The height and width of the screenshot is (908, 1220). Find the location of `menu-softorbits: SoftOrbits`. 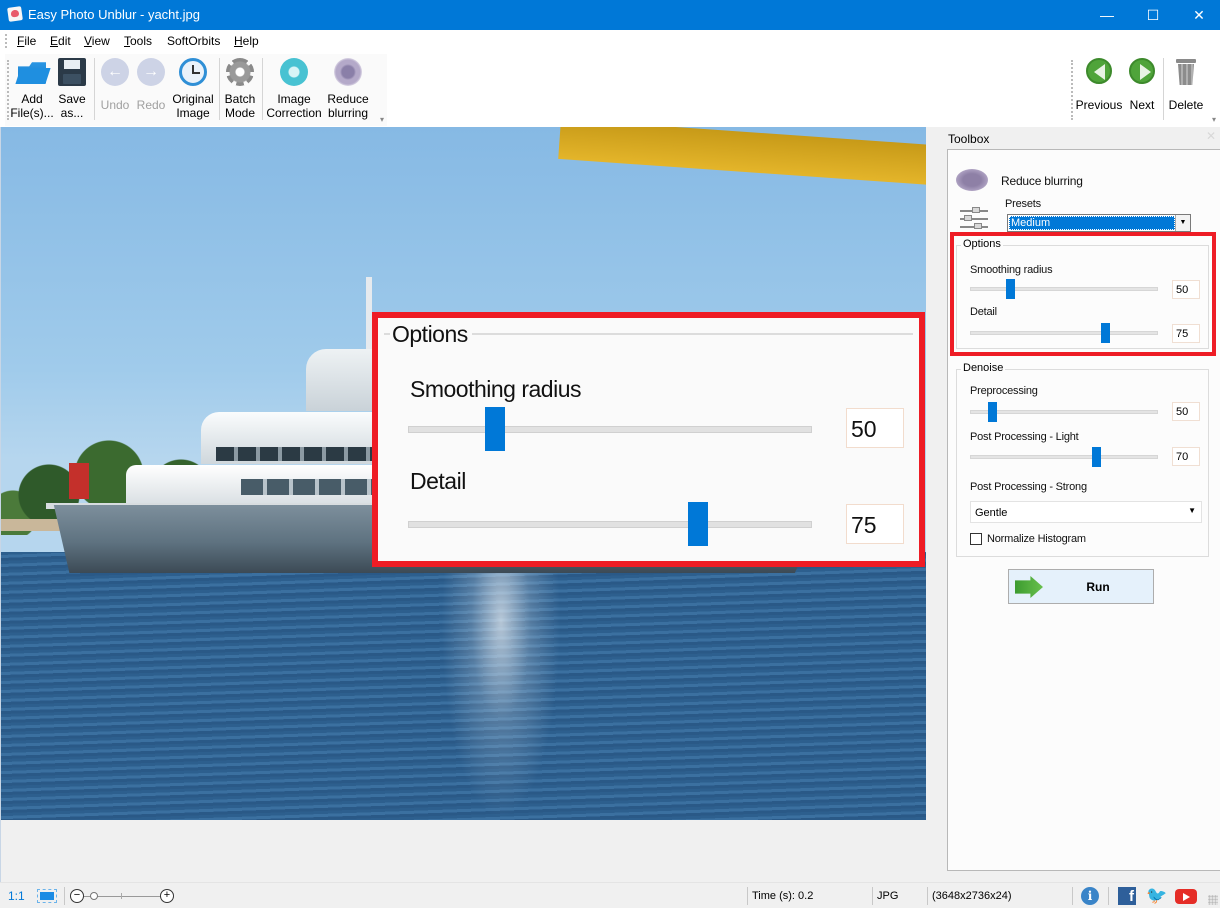

menu-softorbits: SoftOrbits is located at coordinates (193, 41).